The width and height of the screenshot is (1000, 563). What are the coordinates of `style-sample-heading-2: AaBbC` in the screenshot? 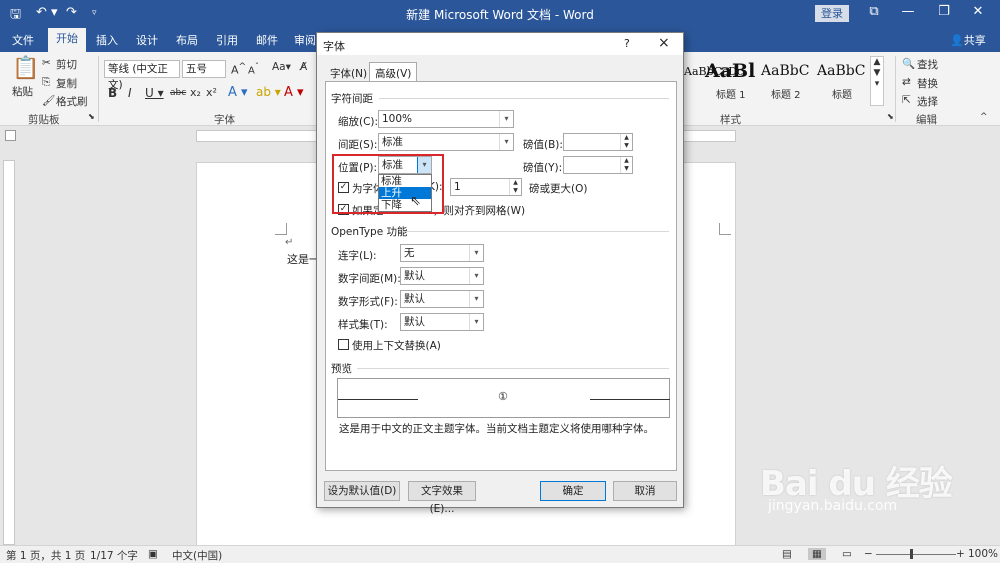 It's located at (785, 71).